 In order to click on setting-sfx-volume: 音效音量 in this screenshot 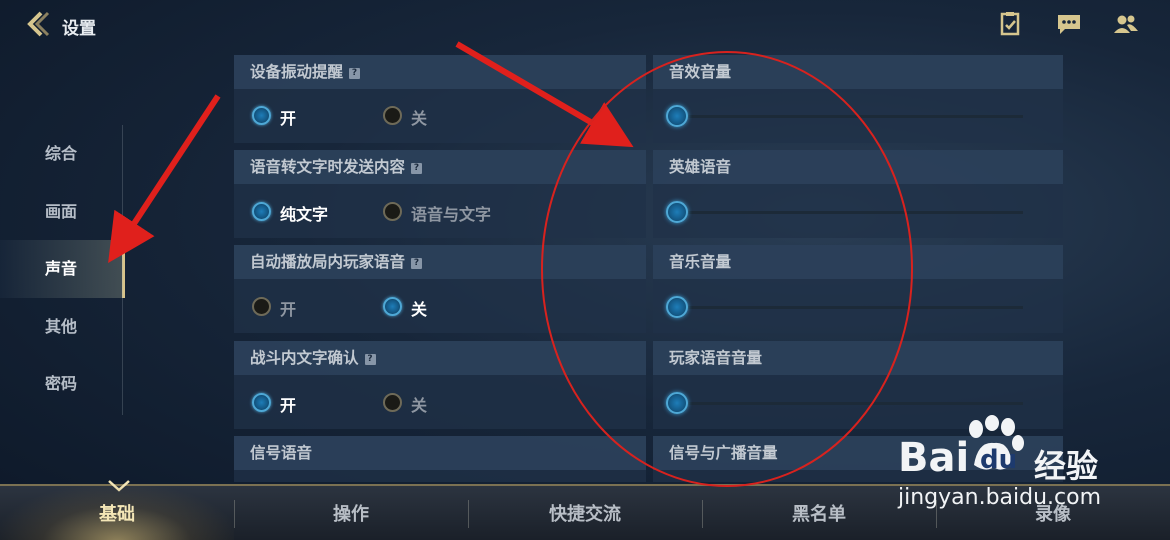, I will do `click(858, 99)`.